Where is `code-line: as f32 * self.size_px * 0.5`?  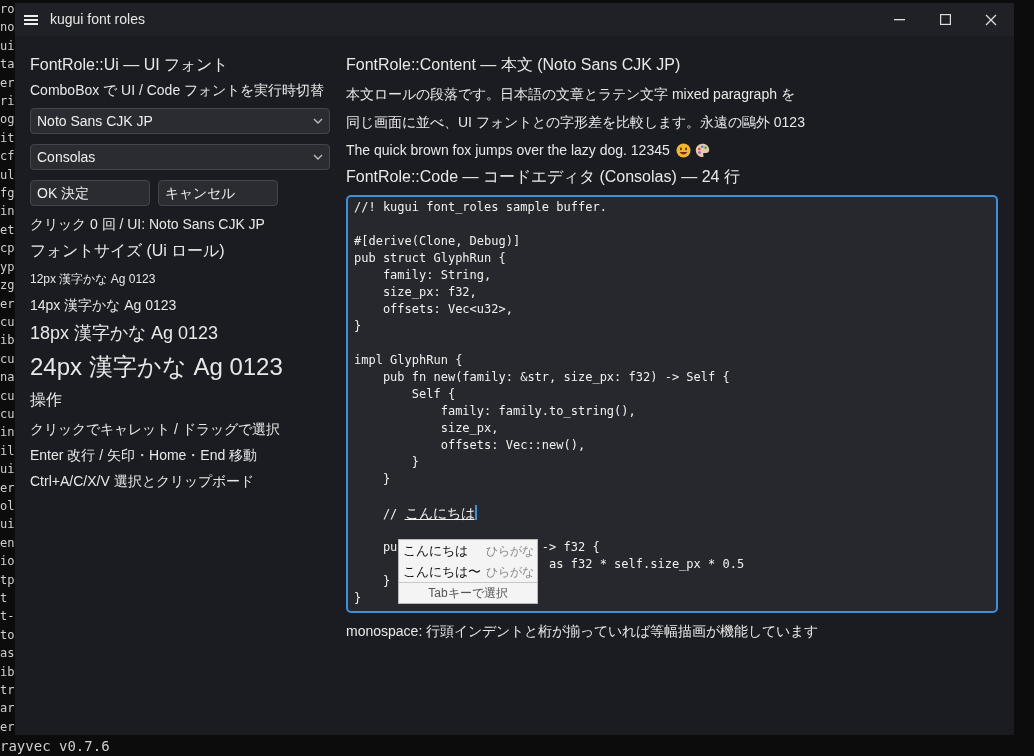
code-line: as f32 * self.size_px * 0.5 is located at coordinates (647, 564).